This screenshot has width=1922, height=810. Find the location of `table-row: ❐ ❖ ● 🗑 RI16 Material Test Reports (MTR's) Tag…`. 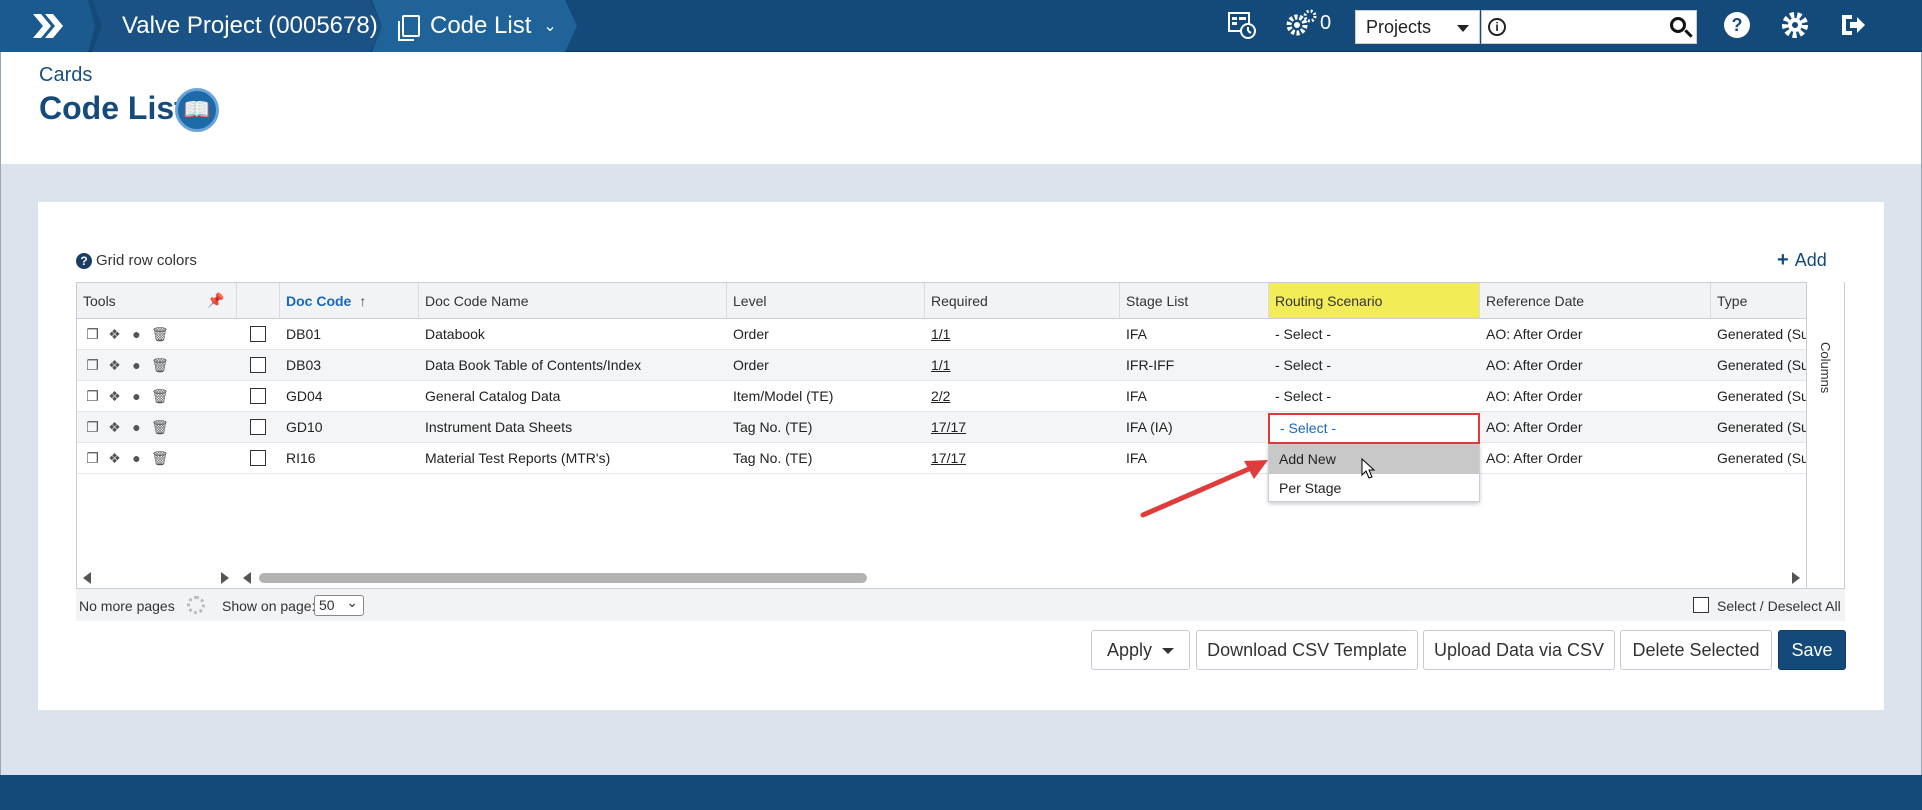

table-row: ❐ ❖ ● 🗑 RI16 Material Test Reports (MTR's) Tag… is located at coordinates (942, 458).